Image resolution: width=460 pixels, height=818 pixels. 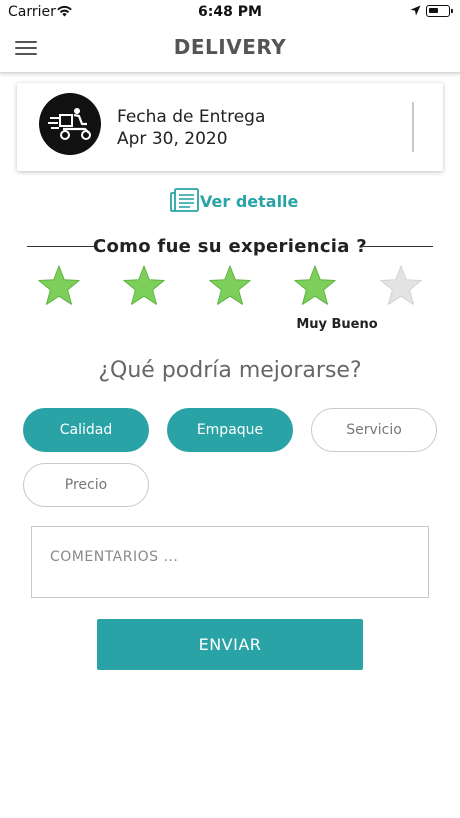 I want to click on option-chip-calidad: Calidad, so click(x=86, y=430).